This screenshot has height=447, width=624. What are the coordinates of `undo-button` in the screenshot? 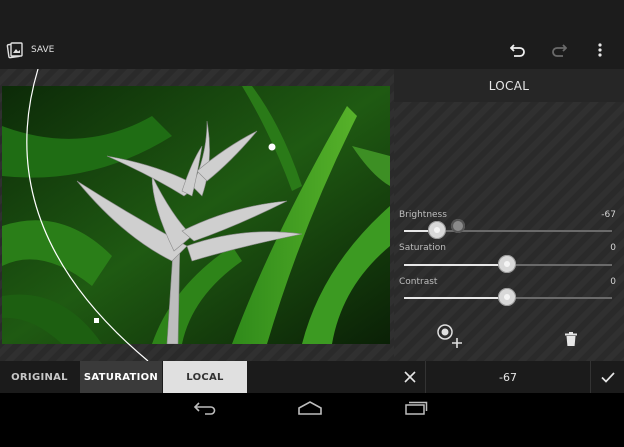 It's located at (518, 51).